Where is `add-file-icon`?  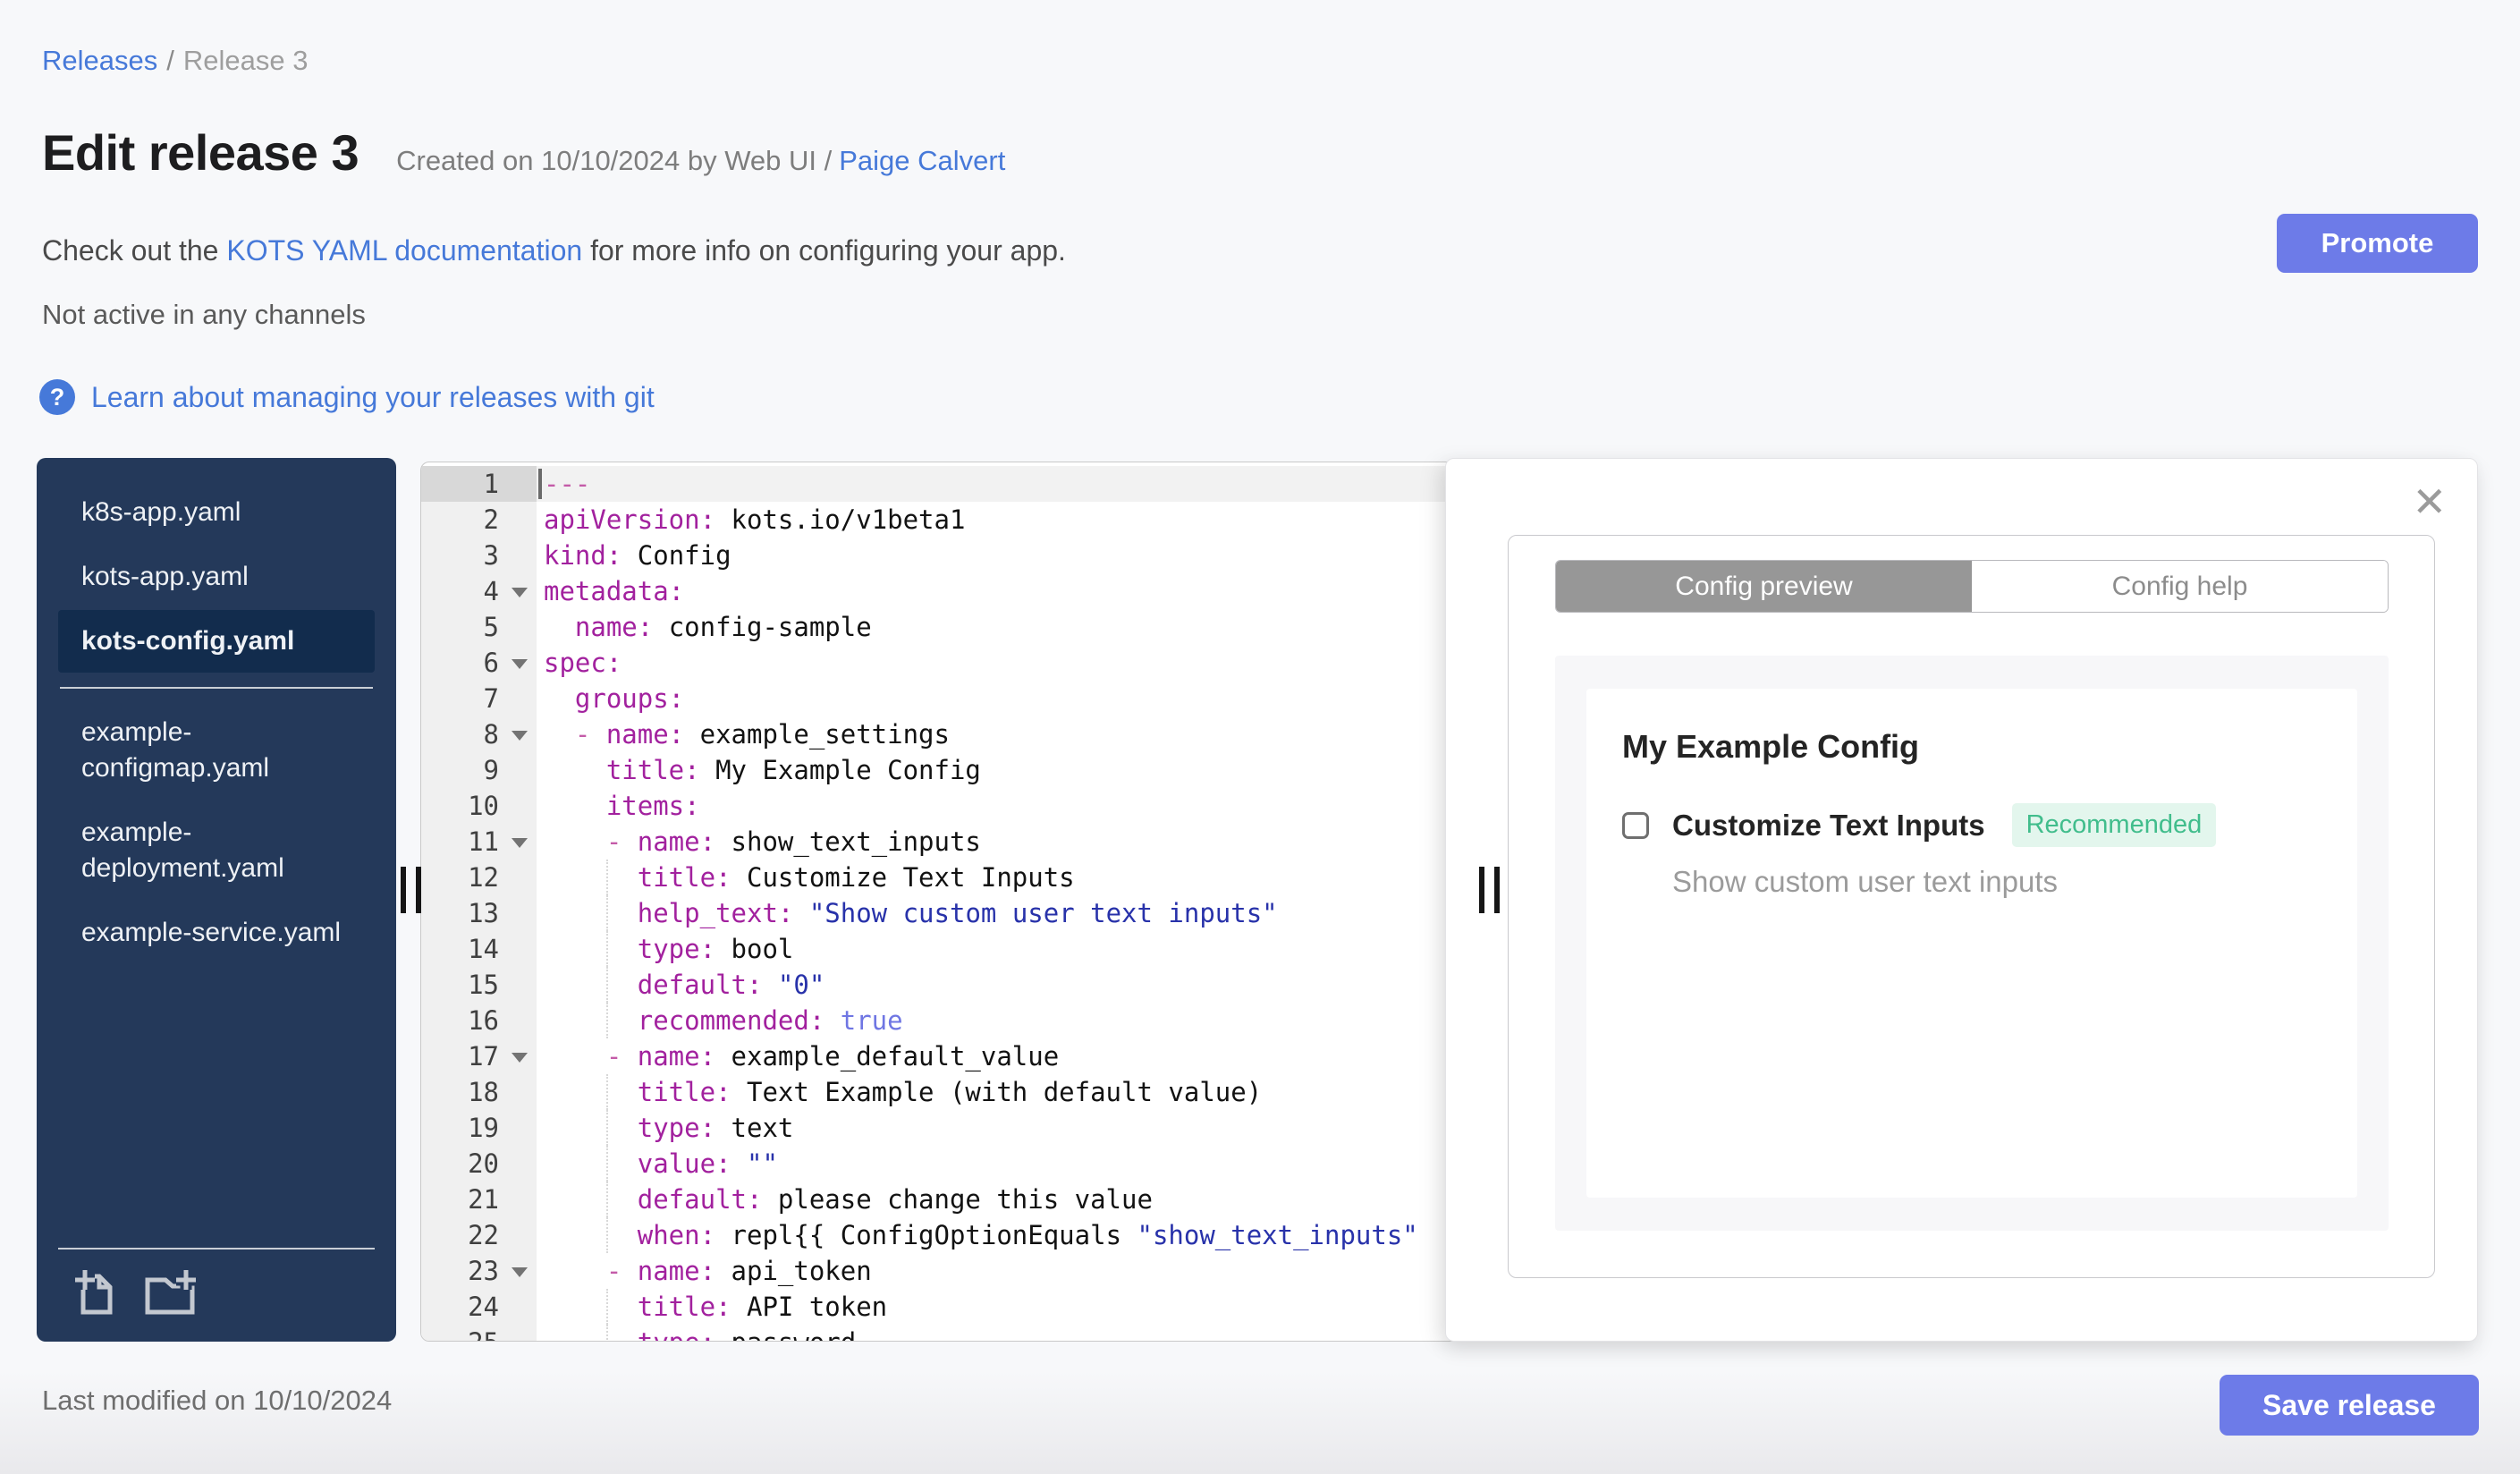
add-file-icon is located at coordinates (94, 1292).